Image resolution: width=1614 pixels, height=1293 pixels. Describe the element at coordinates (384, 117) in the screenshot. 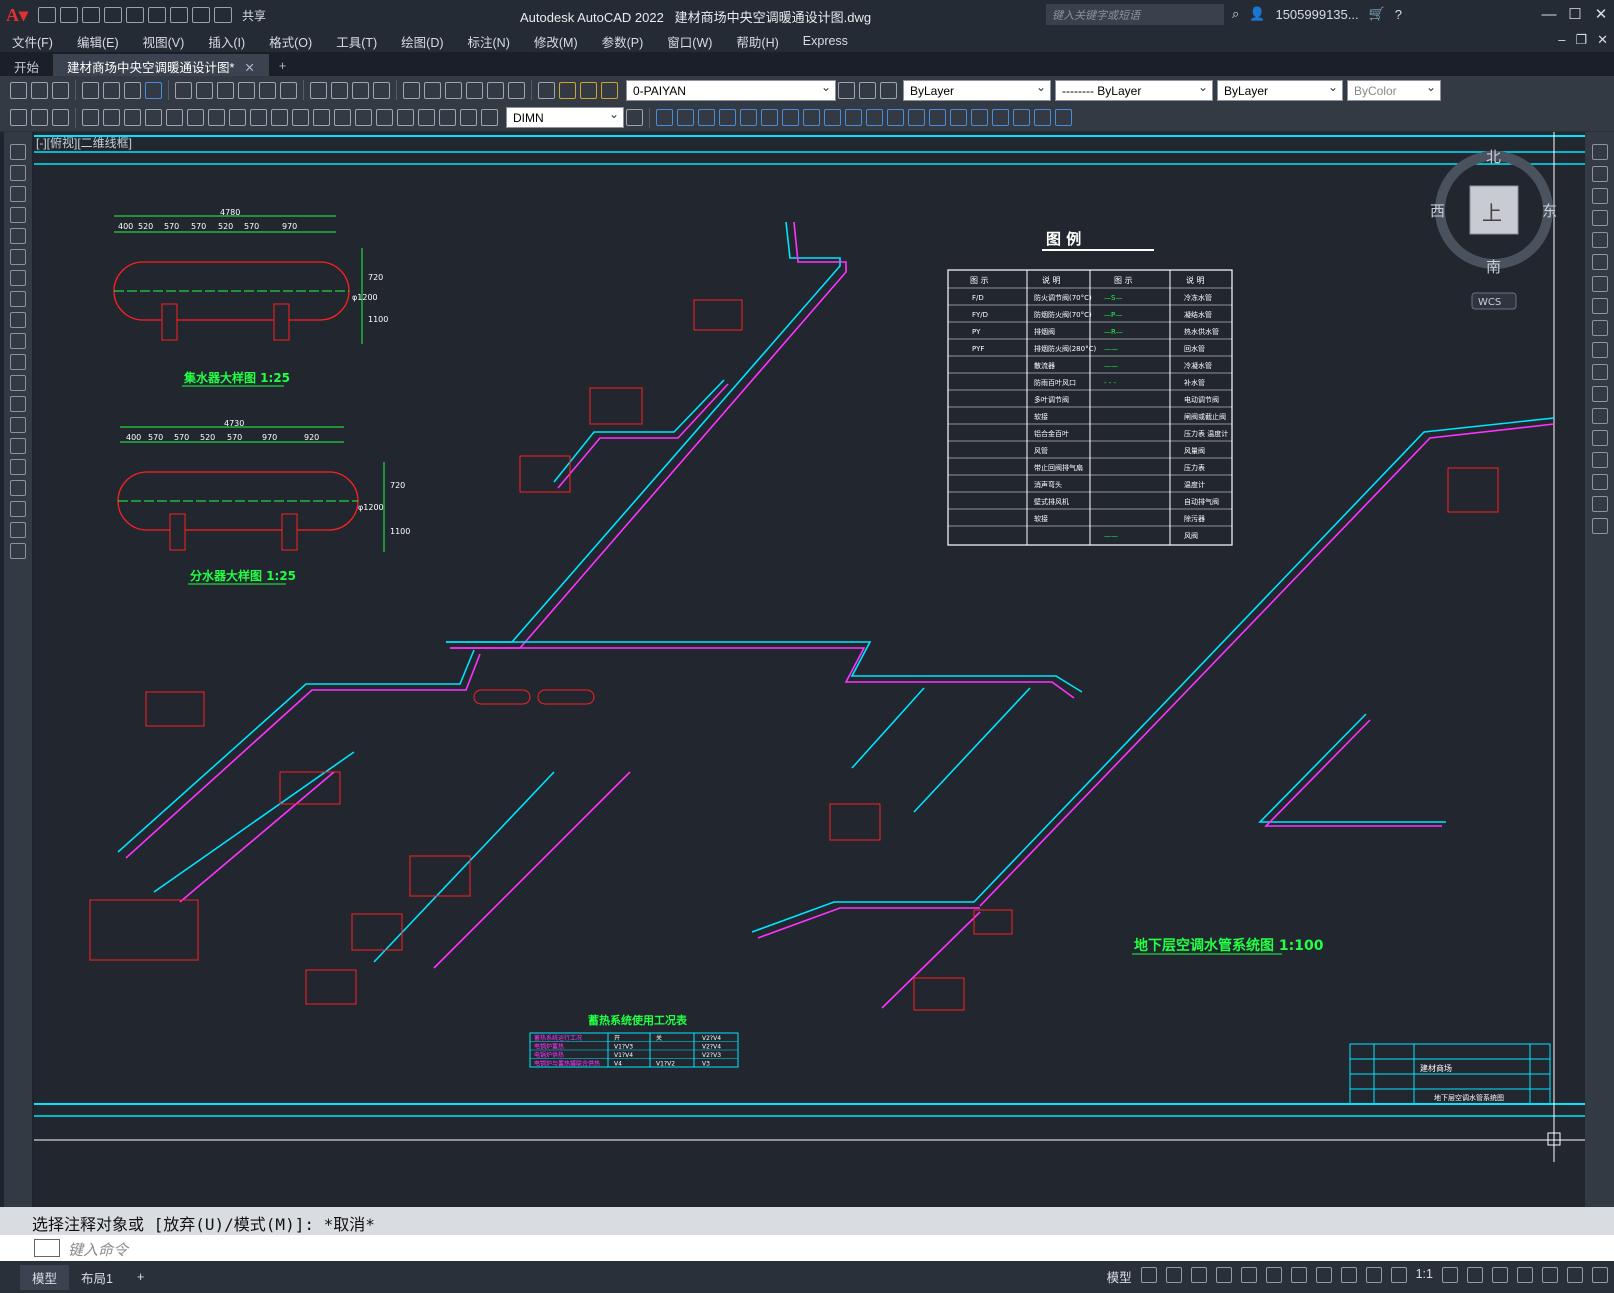

I see `center-mark-icon` at that location.